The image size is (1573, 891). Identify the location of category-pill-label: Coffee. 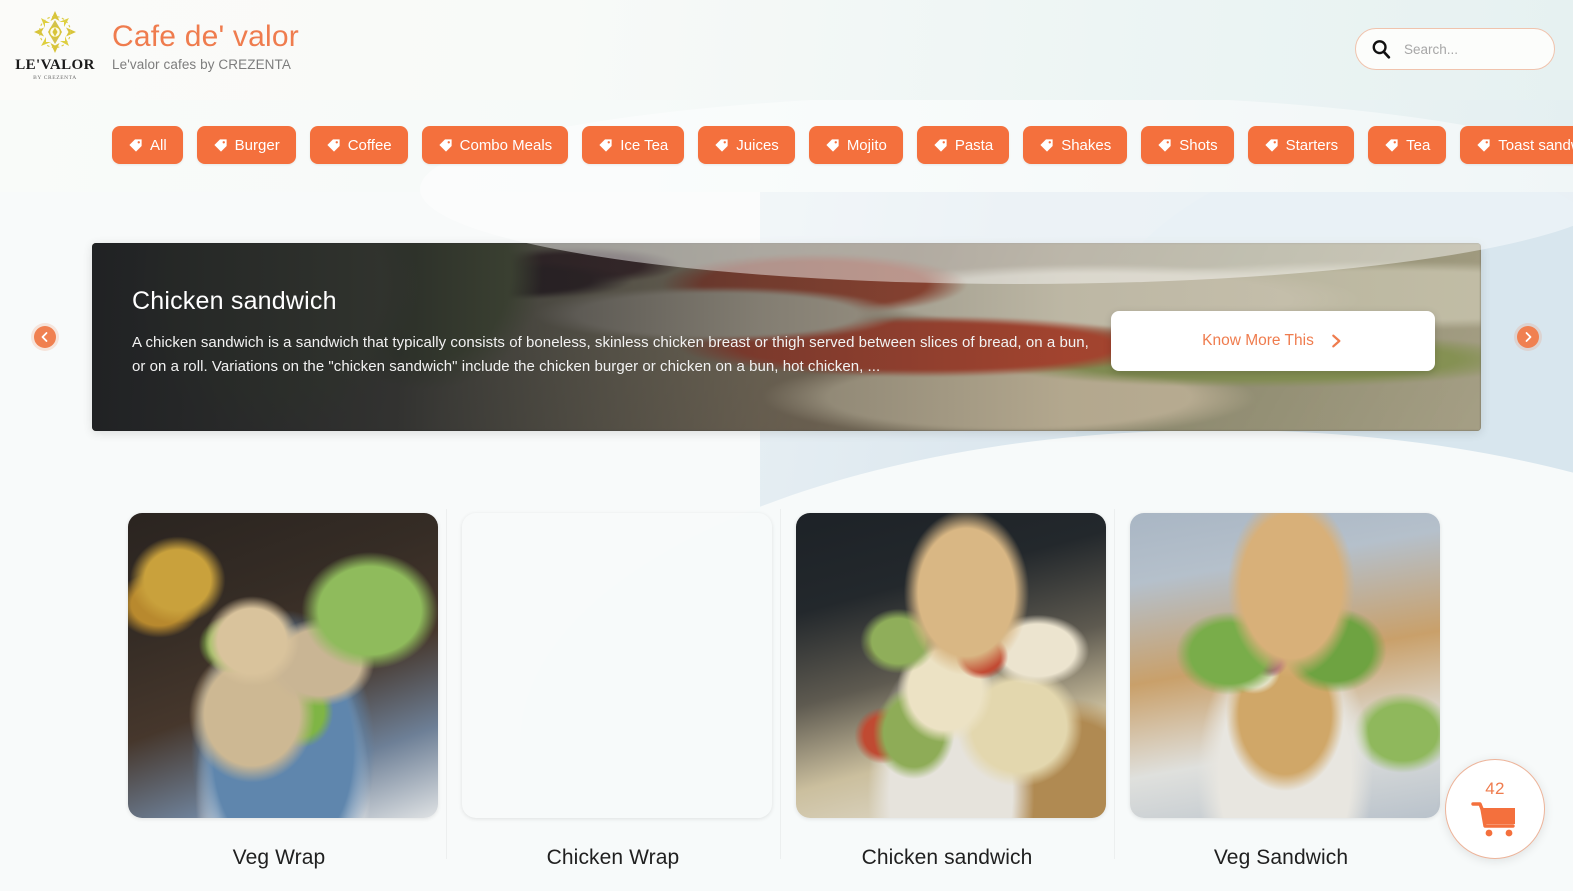
(369, 145).